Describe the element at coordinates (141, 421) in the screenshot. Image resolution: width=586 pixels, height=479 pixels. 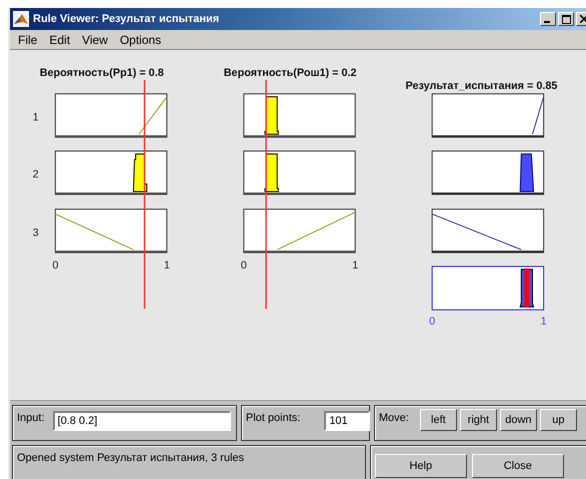
I see `input-field: [0.8 0.2]` at that location.